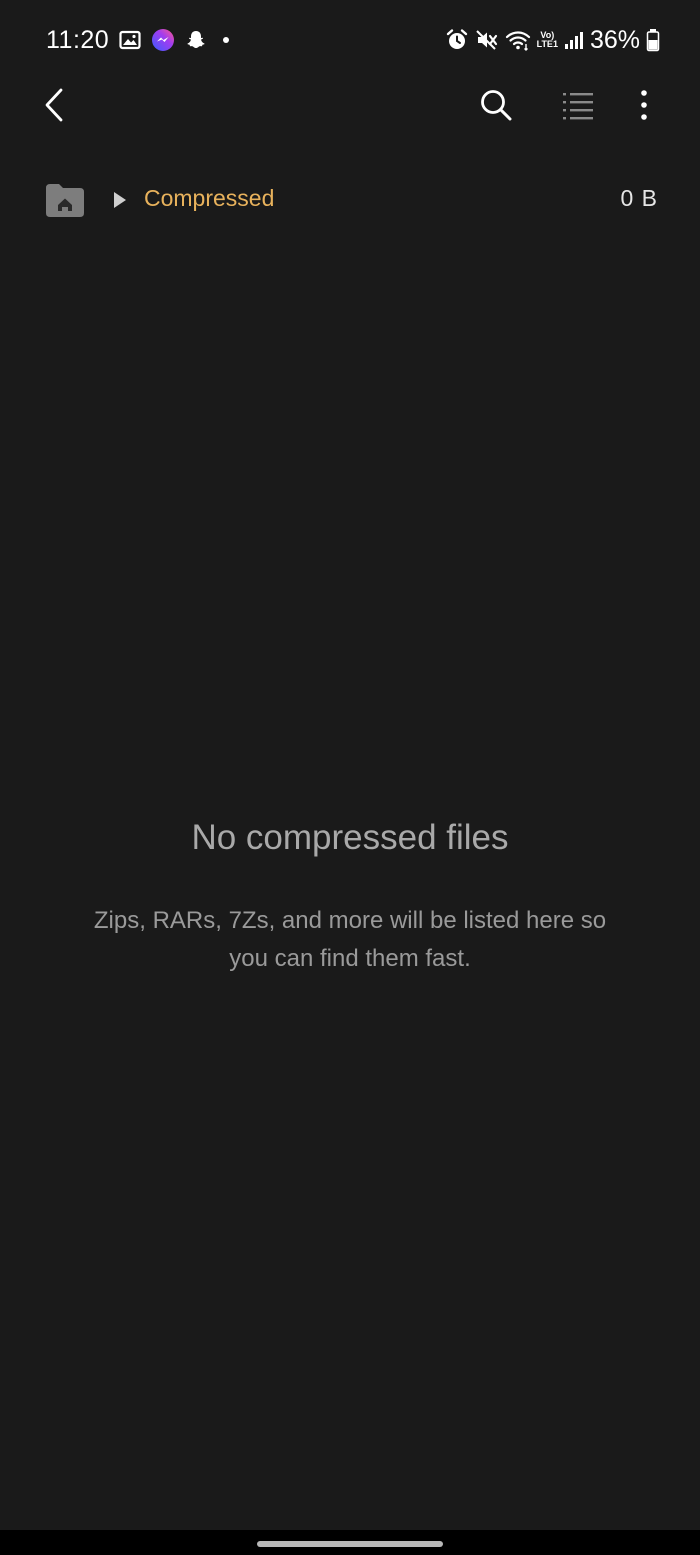 The width and height of the screenshot is (700, 1555). I want to click on more-vertical-icon, so click(644, 105).